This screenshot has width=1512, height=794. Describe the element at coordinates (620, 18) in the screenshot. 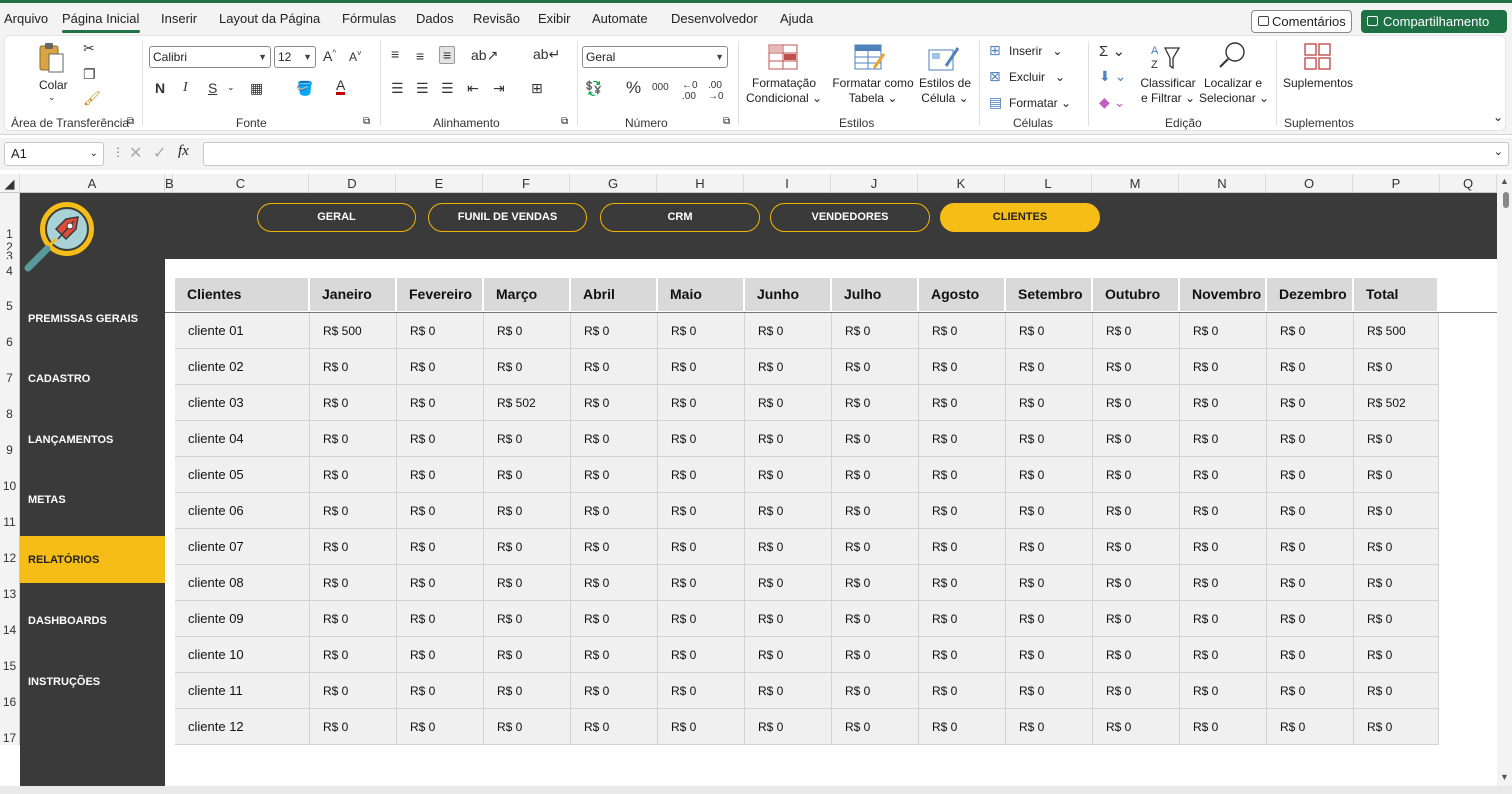

I see `menu-automate: Automate` at that location.